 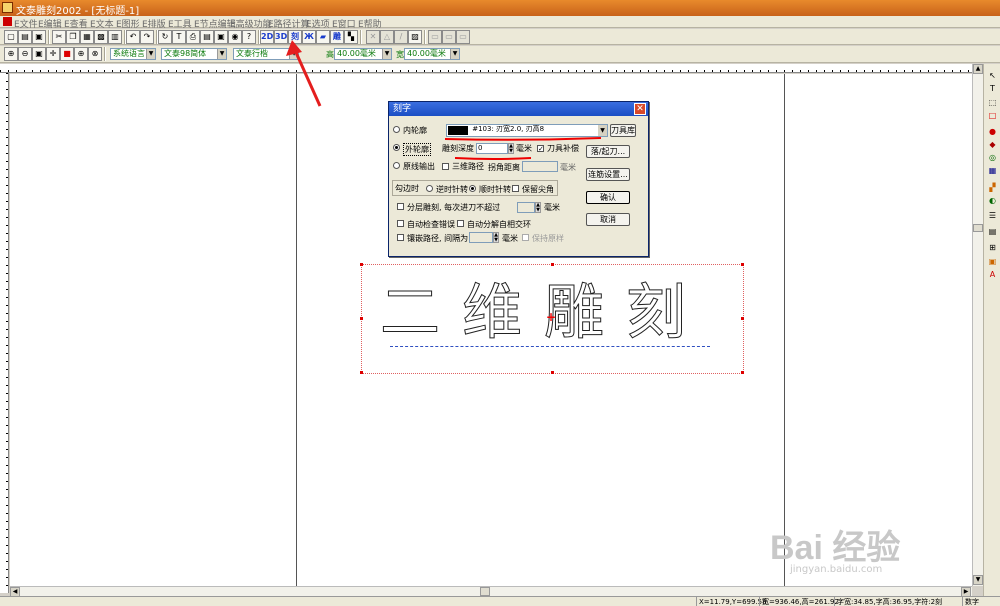 I want to click on document-icon: ▤, so click(x=992, y=232).